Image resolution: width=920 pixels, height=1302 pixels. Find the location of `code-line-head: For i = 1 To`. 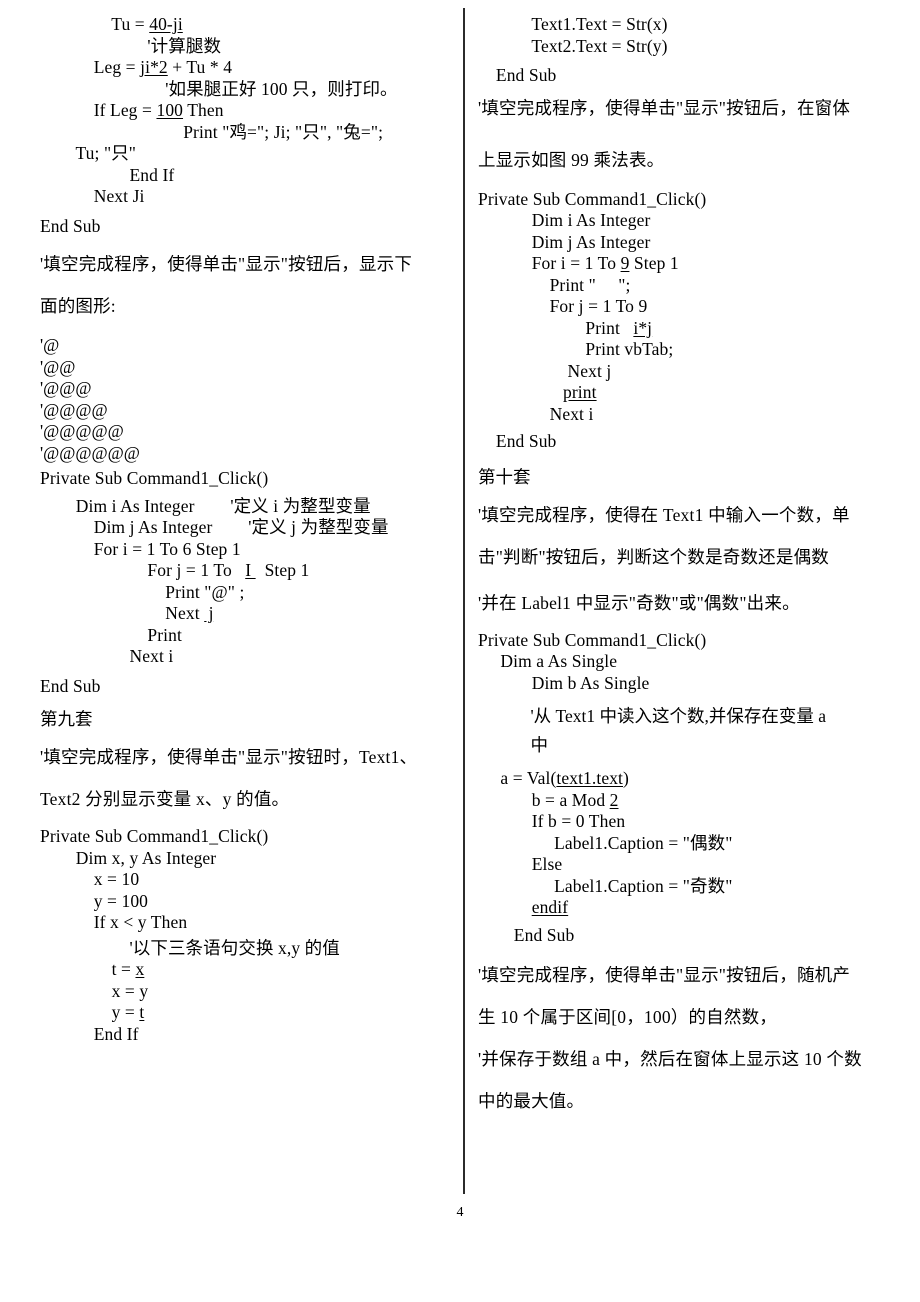

code-line-head: For i = 1 To is located at coordinates (549, 263).